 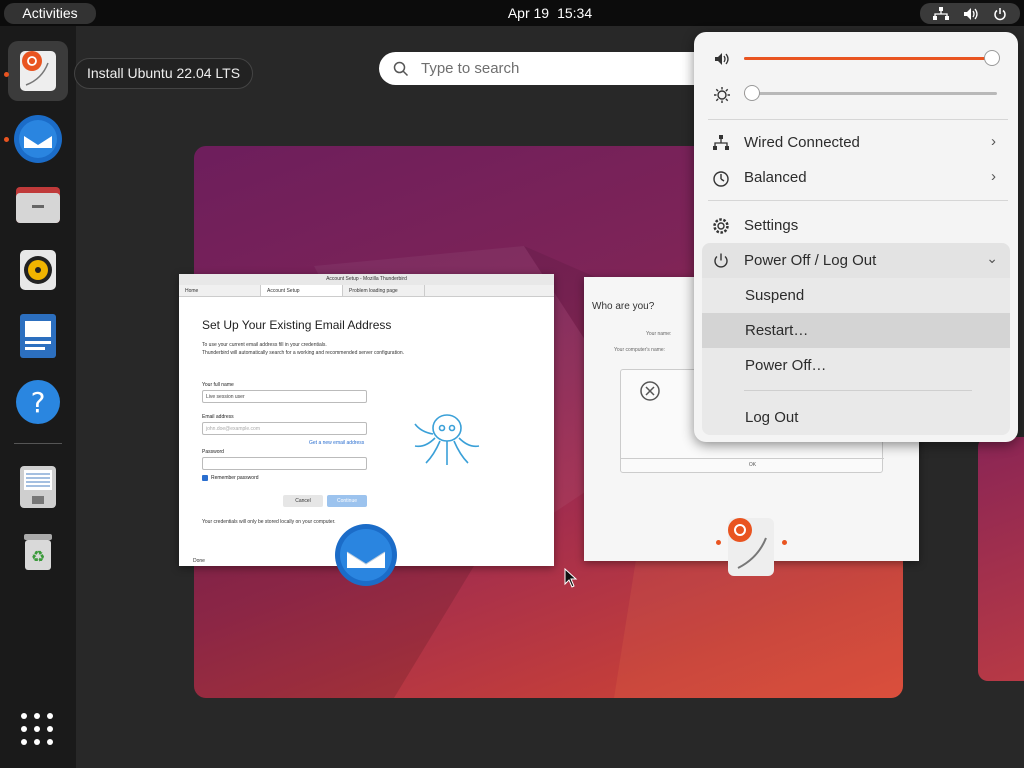 What do you see at coordinates (284, 463) in the screenshot?
I see `password-field` at bounding box center [284, 463].